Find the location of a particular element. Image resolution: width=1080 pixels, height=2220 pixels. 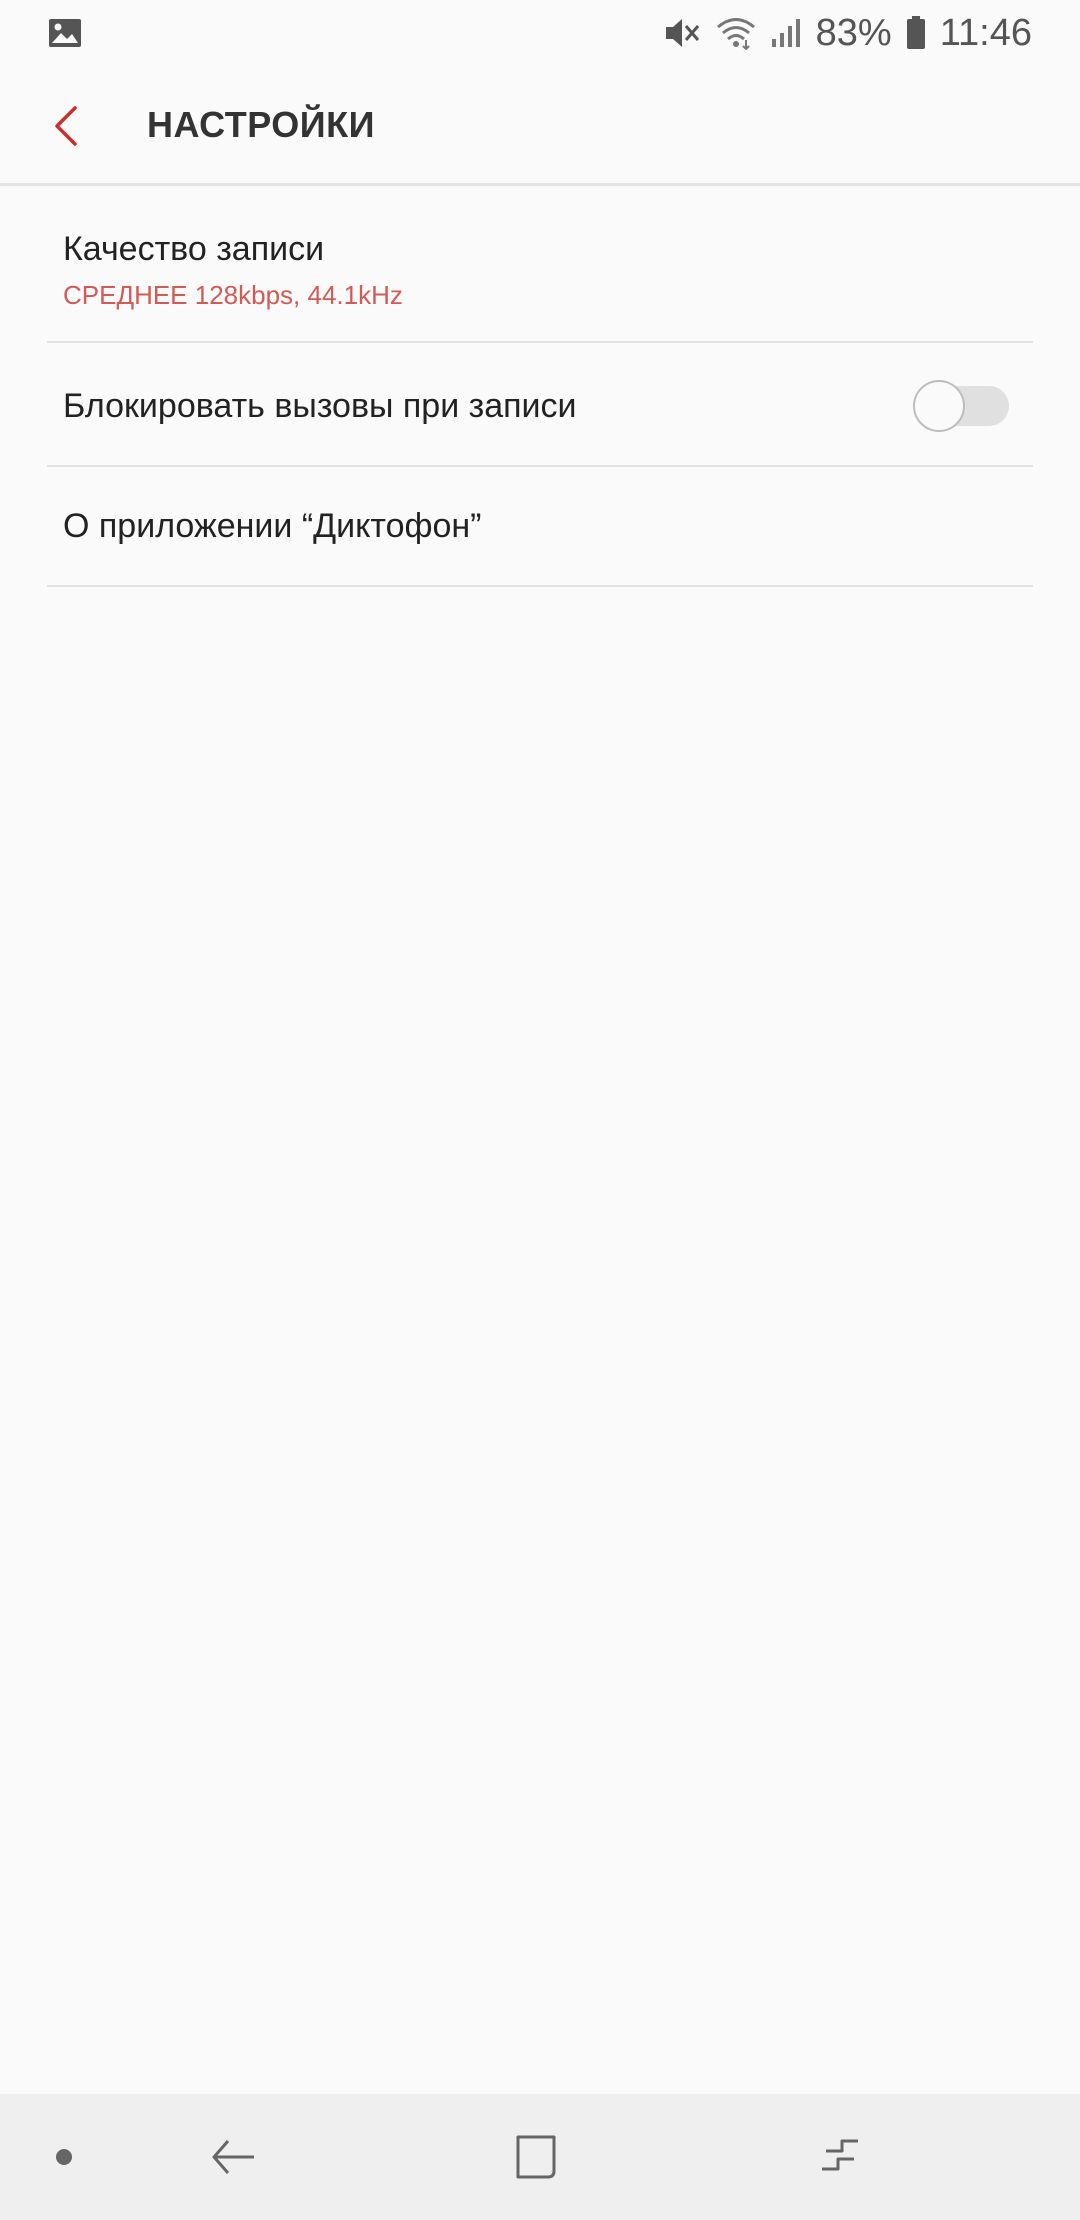

image-notification-icon is located at coordinates (65, 33).